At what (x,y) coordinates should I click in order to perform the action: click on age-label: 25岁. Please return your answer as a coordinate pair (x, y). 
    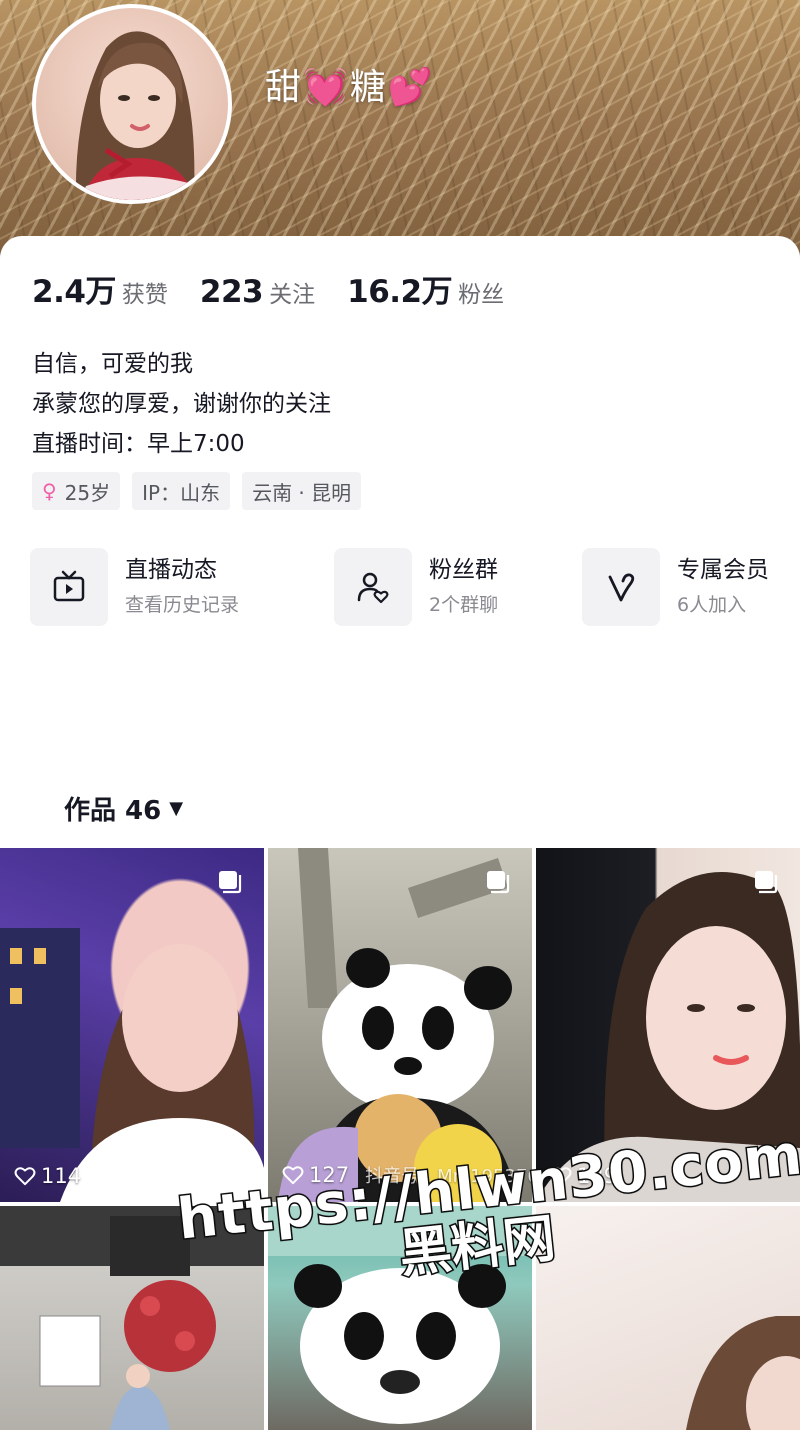
    Looking at the image, I should click on (87, 492).